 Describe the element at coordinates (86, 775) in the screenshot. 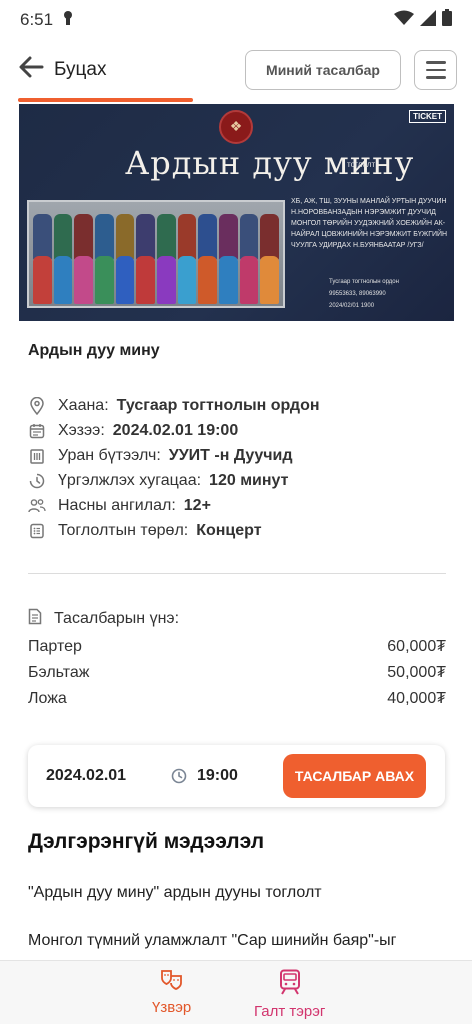

I see `booking-date: 2024.02.01` at that location.